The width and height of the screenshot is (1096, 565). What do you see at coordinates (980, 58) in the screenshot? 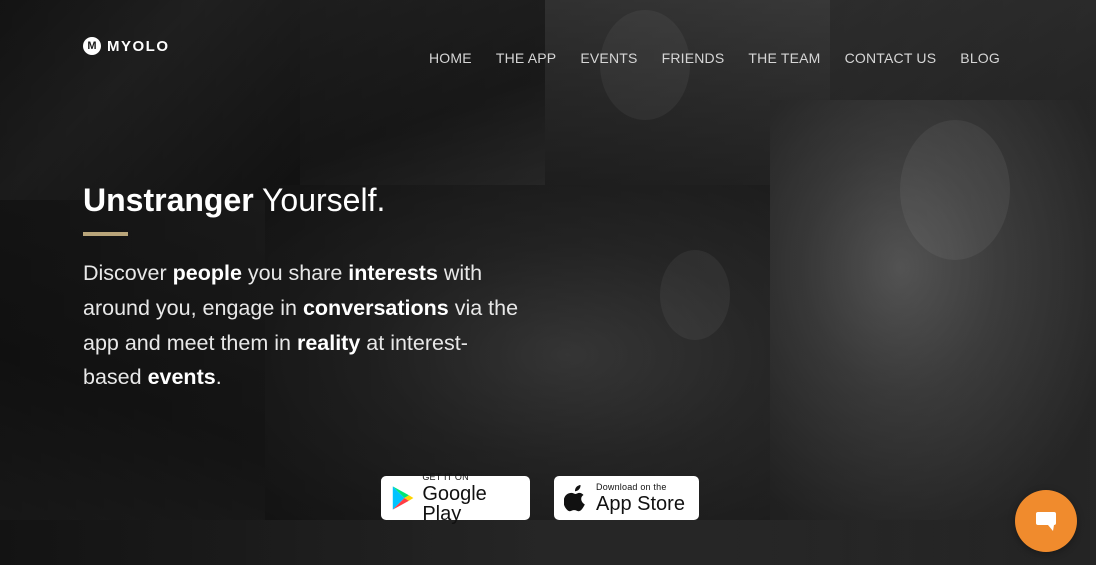
I see `nav-blog: BLOG` at bounding box center [980, 58].